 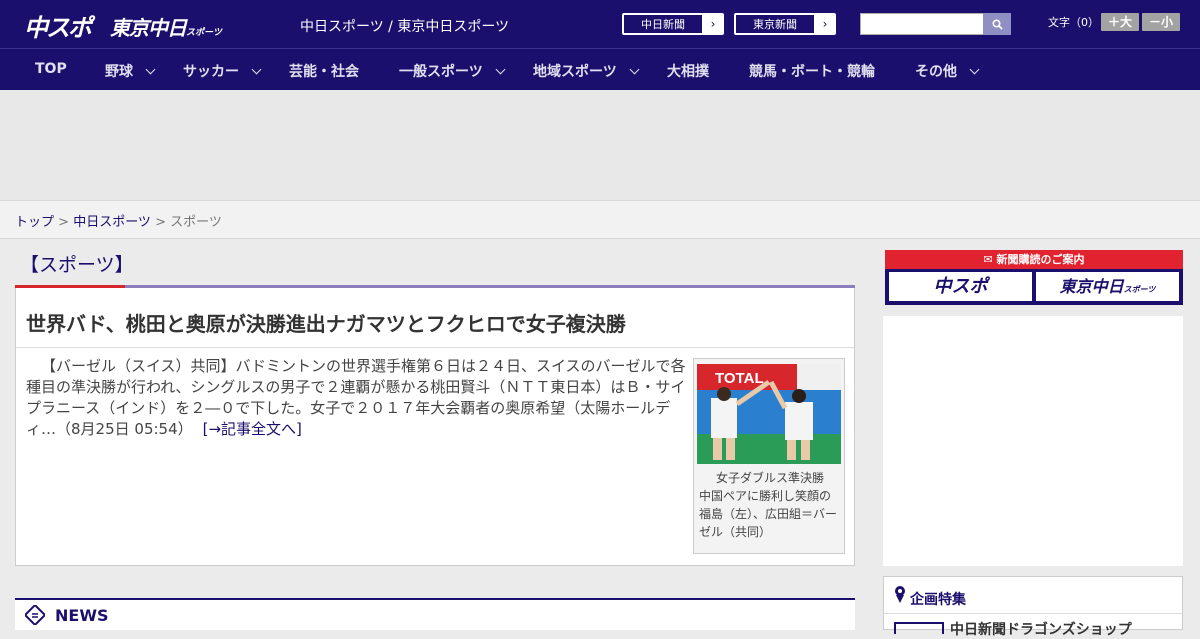 I want to click on subscription-label: 新聞購読のご案内, so click(x=1040, y=259).